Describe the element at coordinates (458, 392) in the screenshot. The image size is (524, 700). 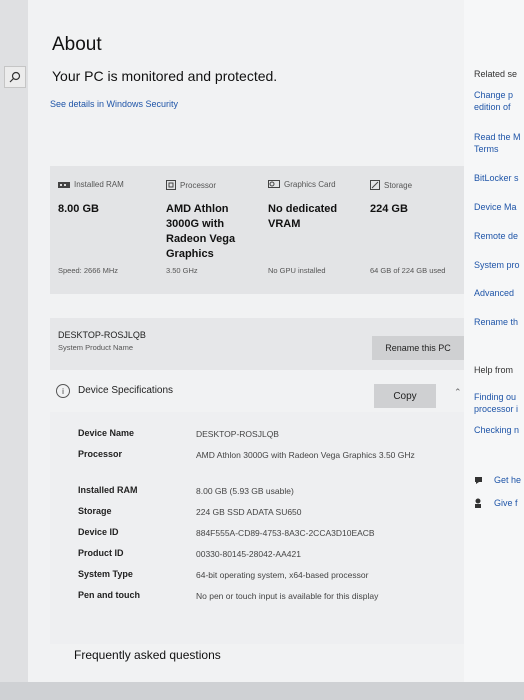
I see `chevron-up-icon: ⌃` at that location.